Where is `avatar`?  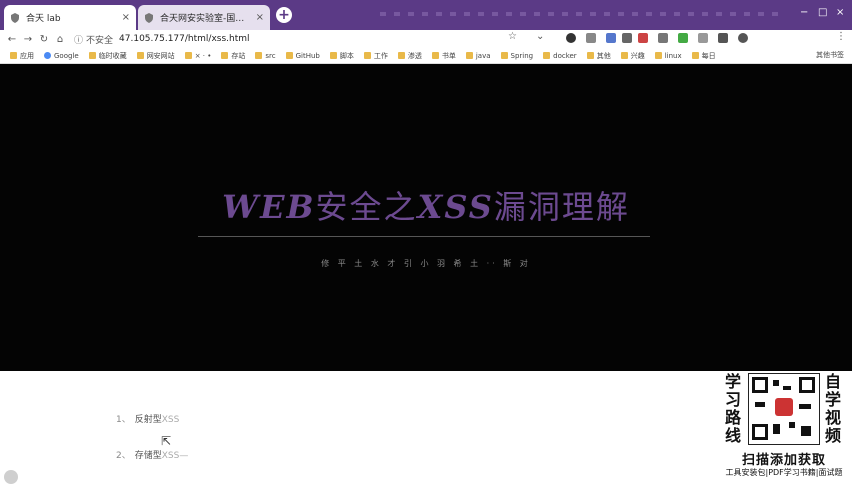 avatar is located at coordinates (11, 477).